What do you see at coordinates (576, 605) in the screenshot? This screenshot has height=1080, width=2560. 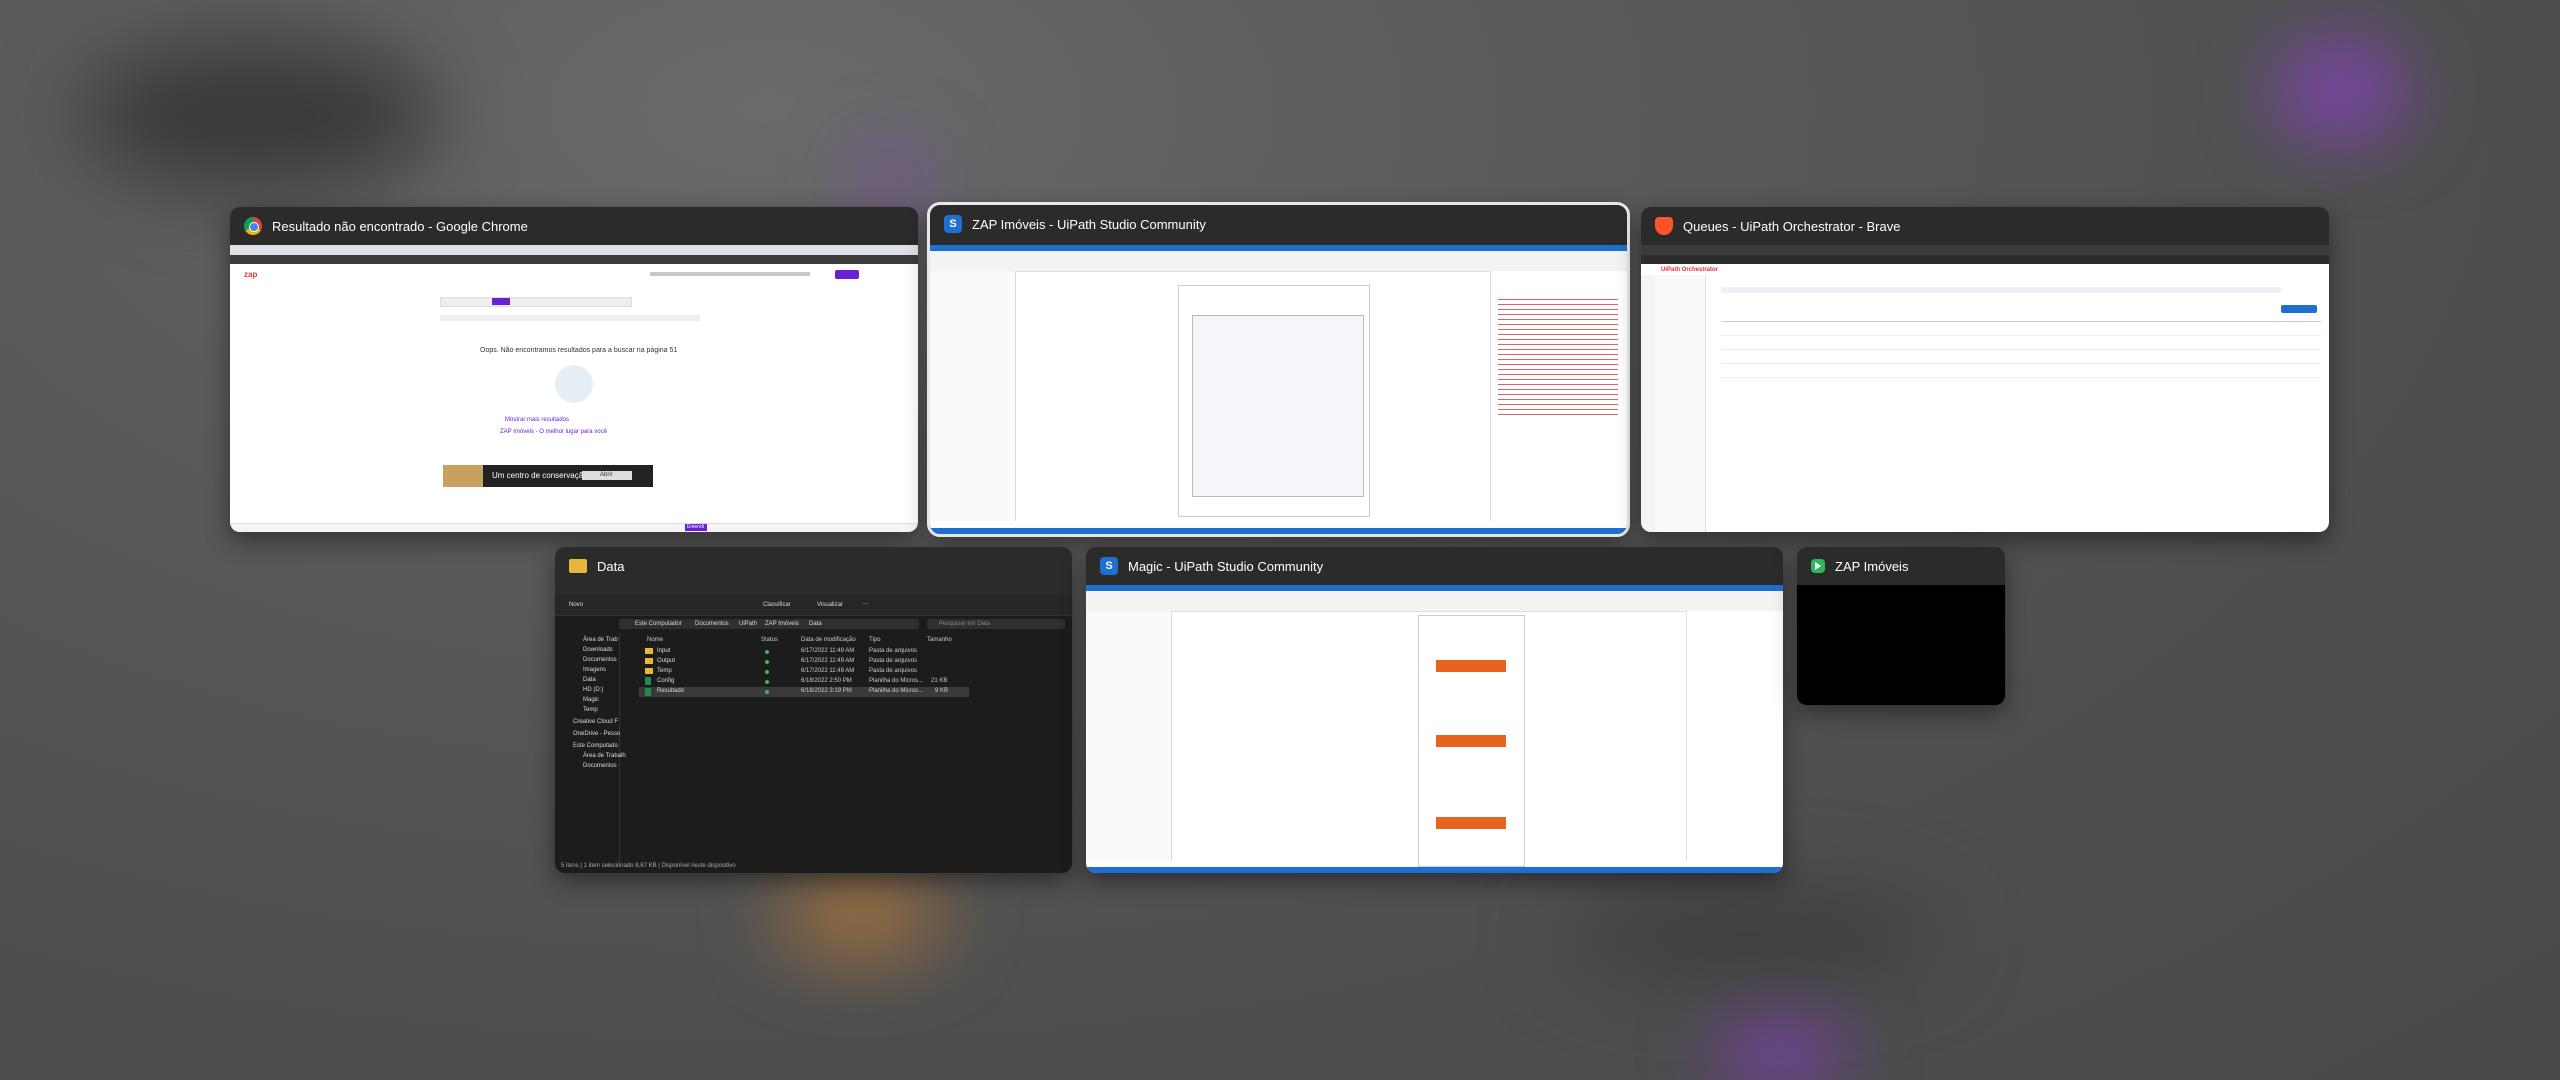 I see `new-button: Novo` at bounding box center [576, 605].